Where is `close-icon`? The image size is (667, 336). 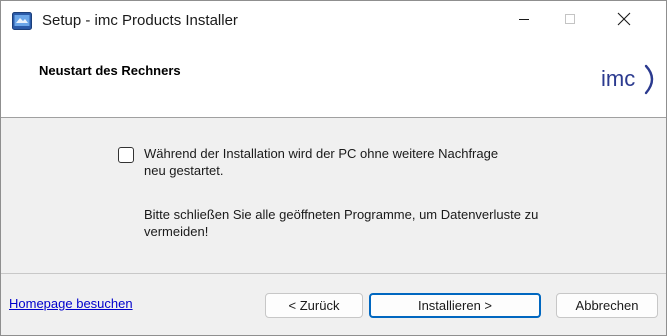 close-icon is located at coordinates (624, 21).